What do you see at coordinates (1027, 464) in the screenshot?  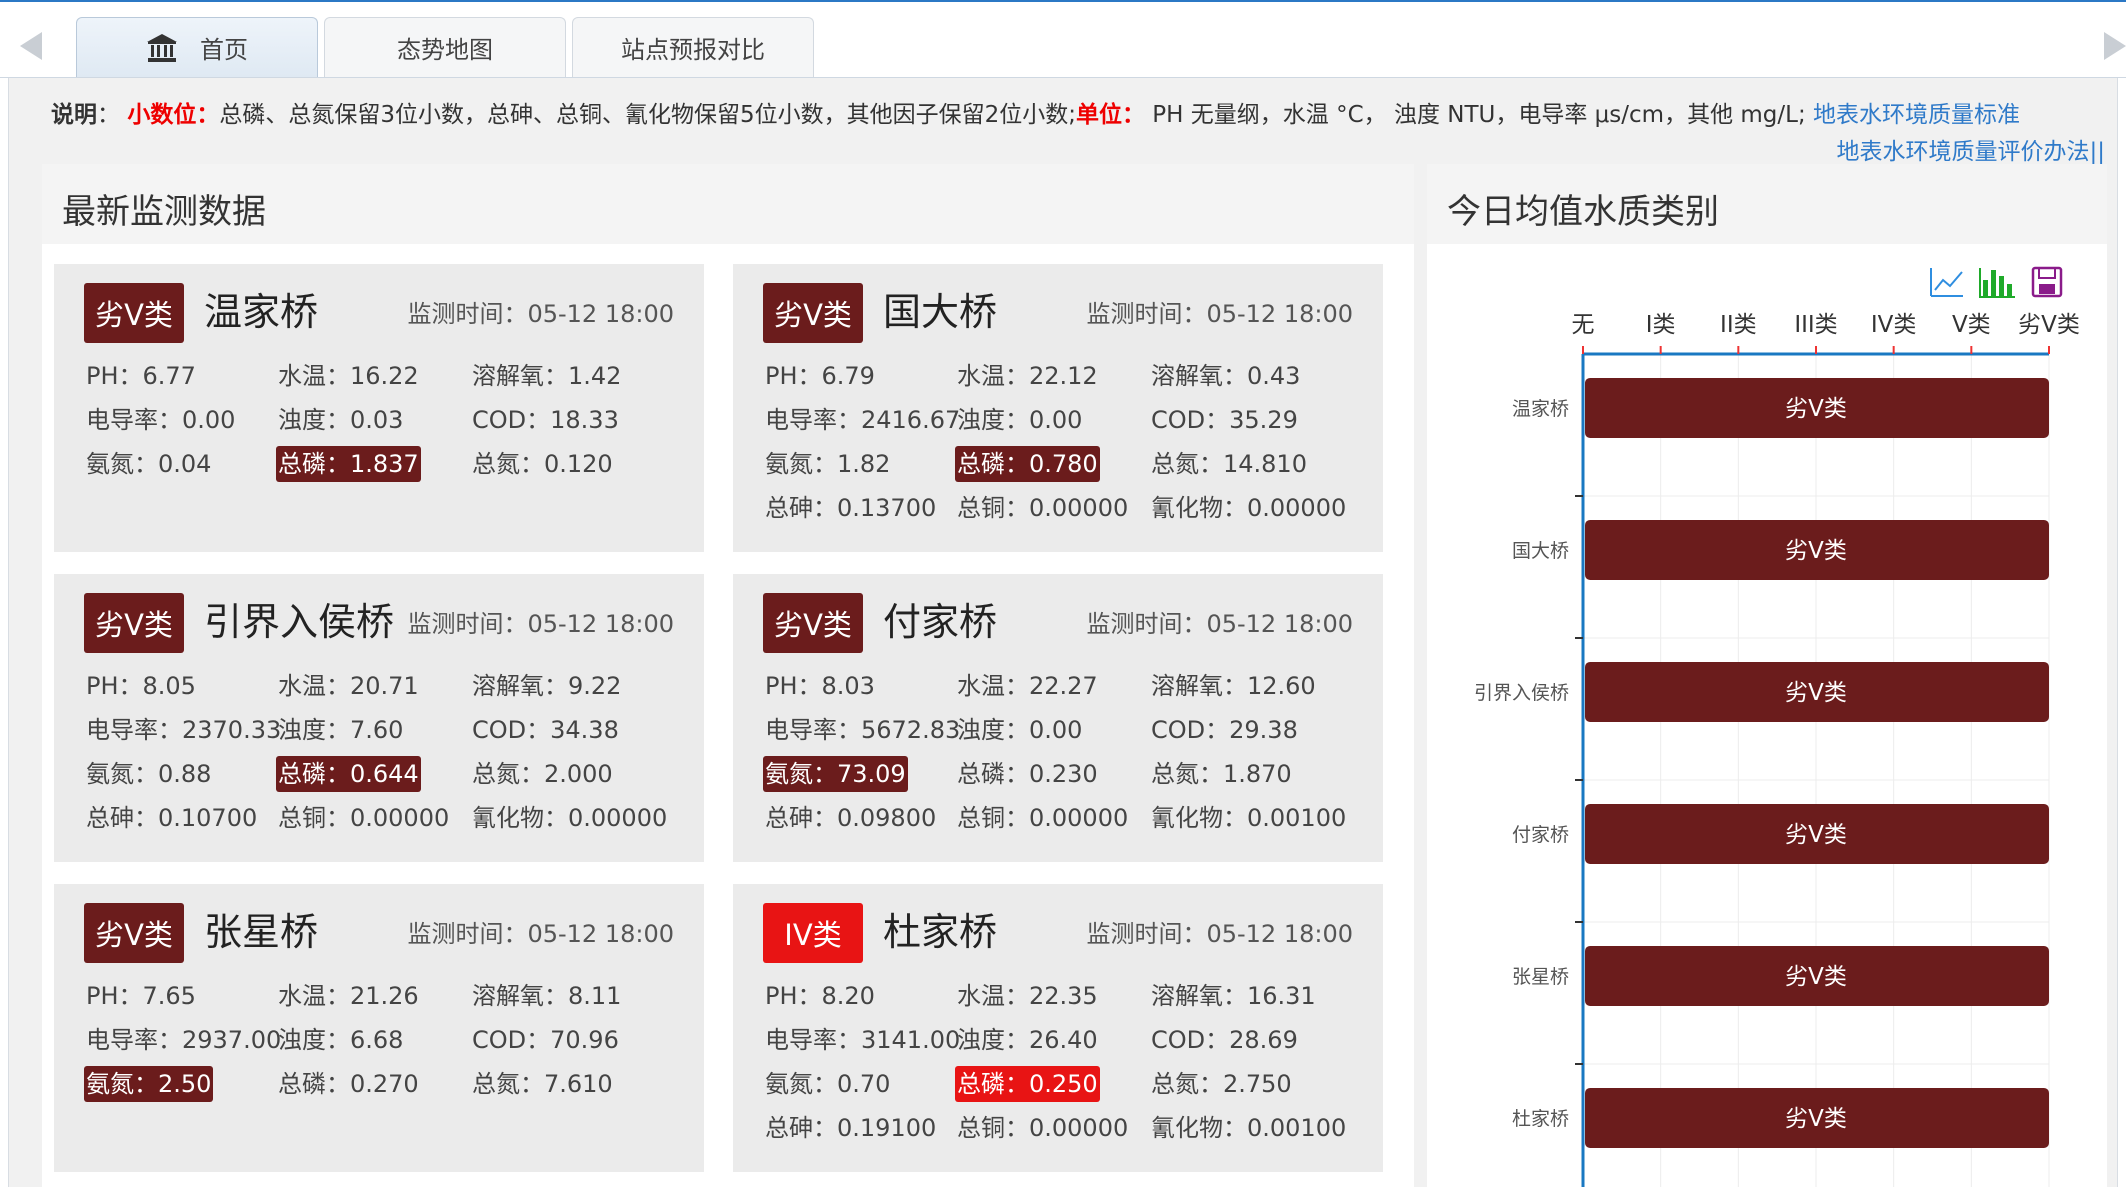 I see `param-exceed: 总磷：0.780` at bounding box center [1027, 464].